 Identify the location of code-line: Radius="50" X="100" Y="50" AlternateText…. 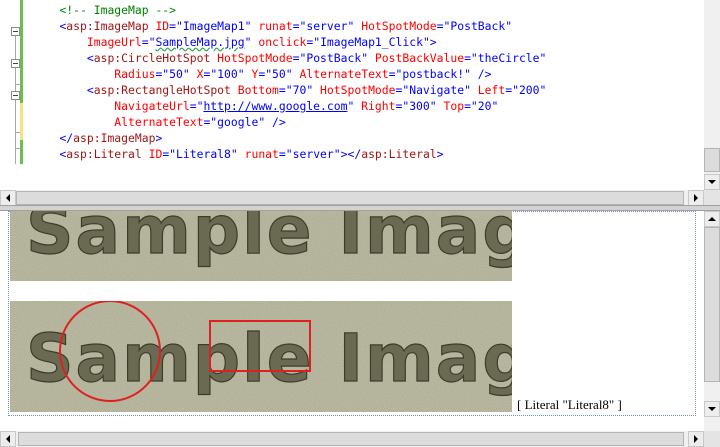
(262, 74).